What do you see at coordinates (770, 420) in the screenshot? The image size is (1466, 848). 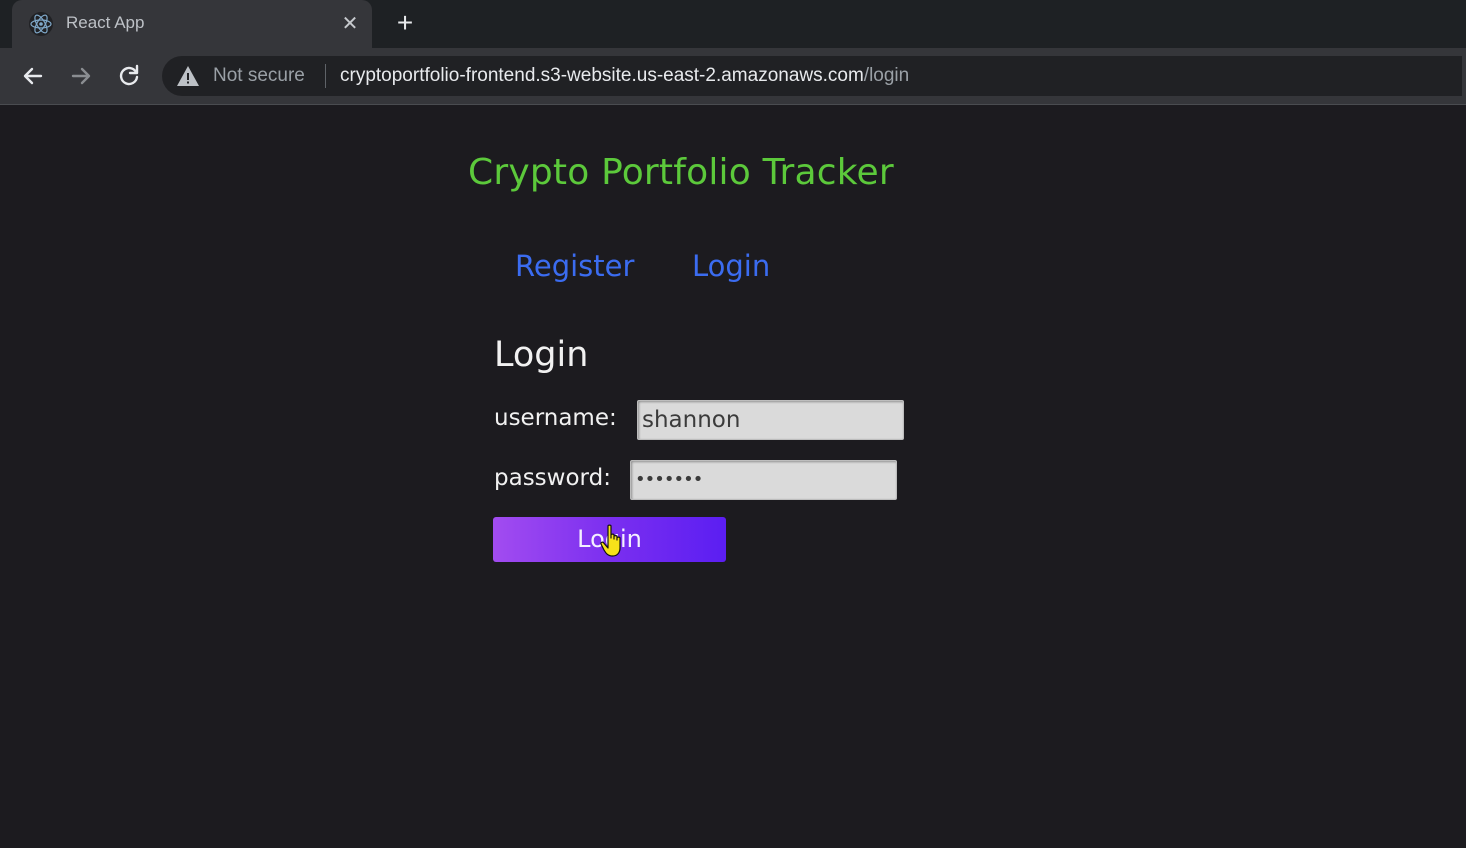 I see `username-input: shannon` at bounding box center [770, 420].